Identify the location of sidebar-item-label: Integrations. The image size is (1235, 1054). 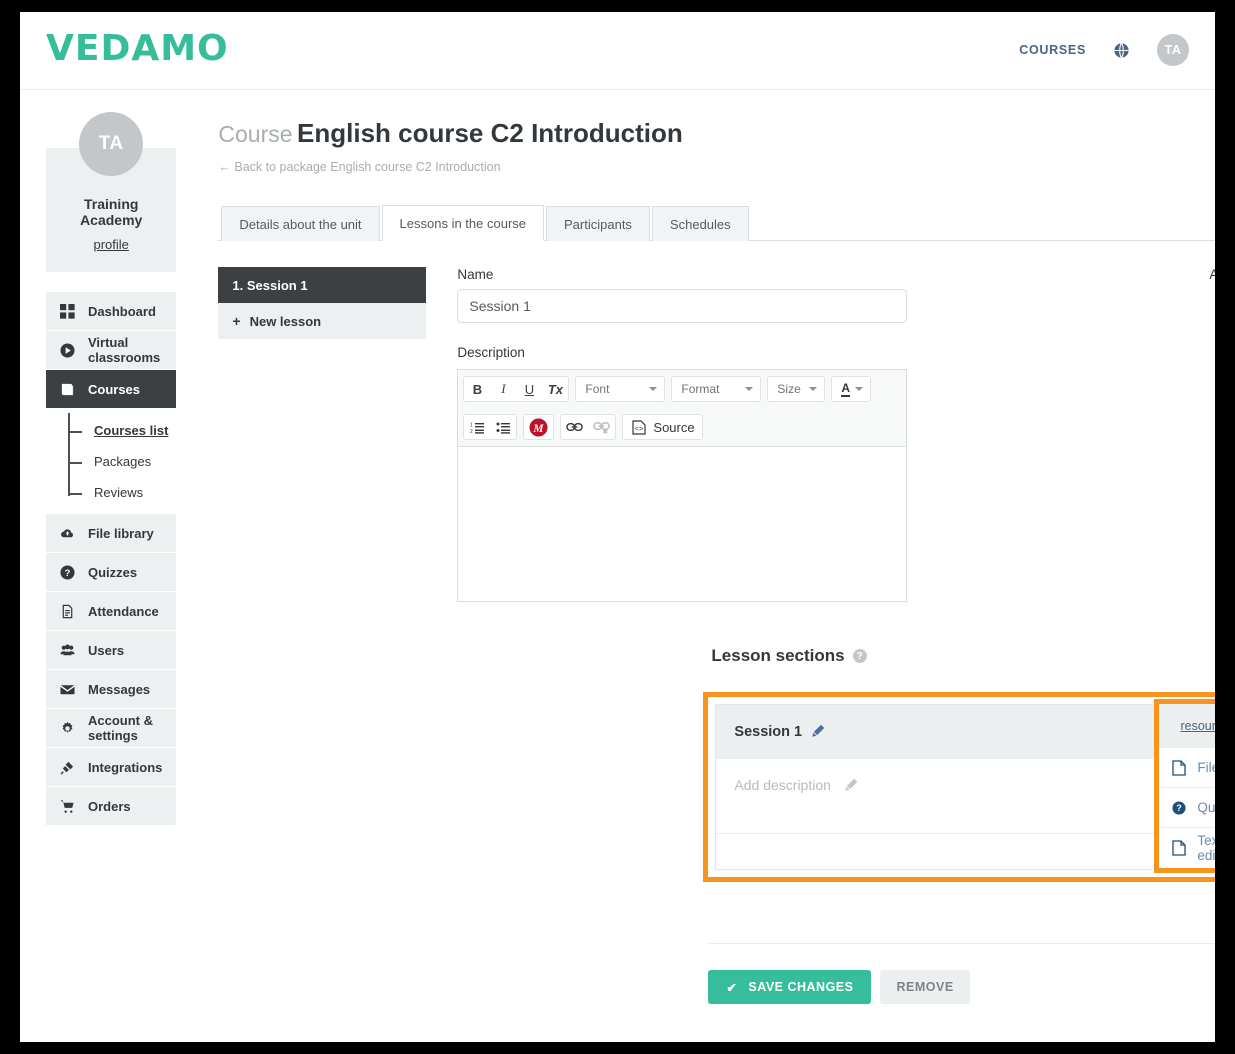
(125, 767).